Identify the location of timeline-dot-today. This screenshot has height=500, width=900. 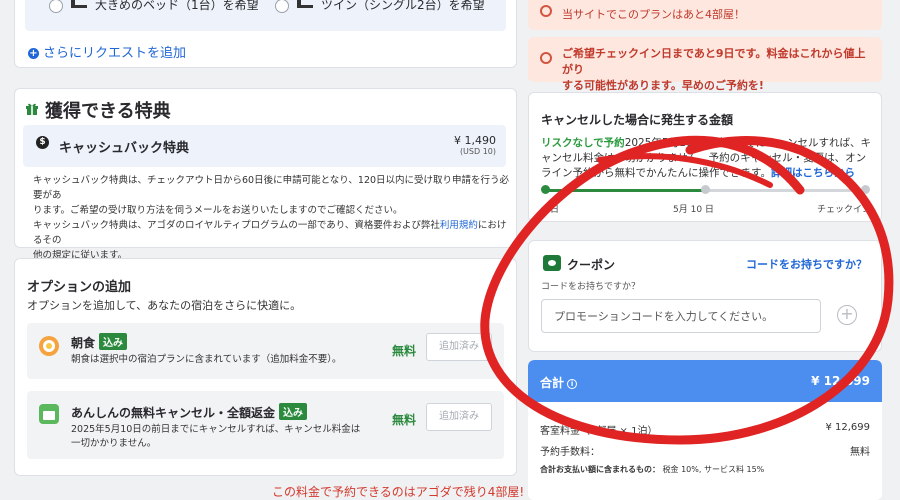
(545, 189).